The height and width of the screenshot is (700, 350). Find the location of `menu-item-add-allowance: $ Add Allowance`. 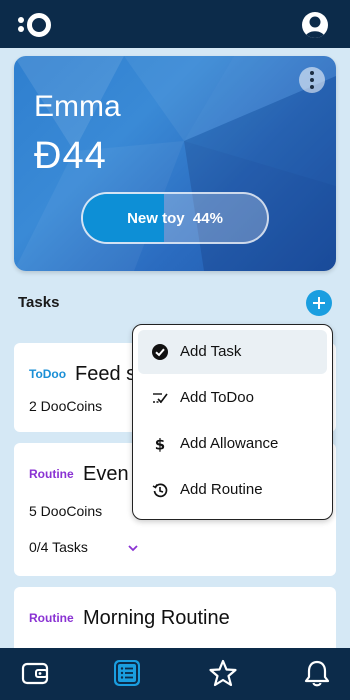

menu-item-add-allowance: $ Add Allowance is located at coordinates (232, 444).